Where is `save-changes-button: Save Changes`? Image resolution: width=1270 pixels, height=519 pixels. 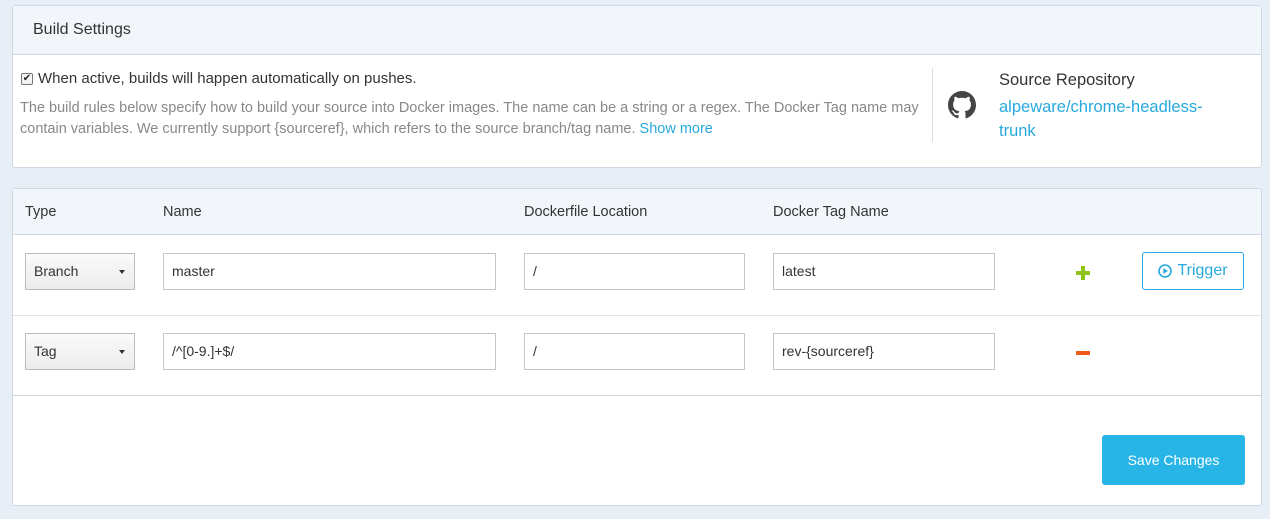 save-changes-button: Save Changes is located at coordinates (1173, 460).